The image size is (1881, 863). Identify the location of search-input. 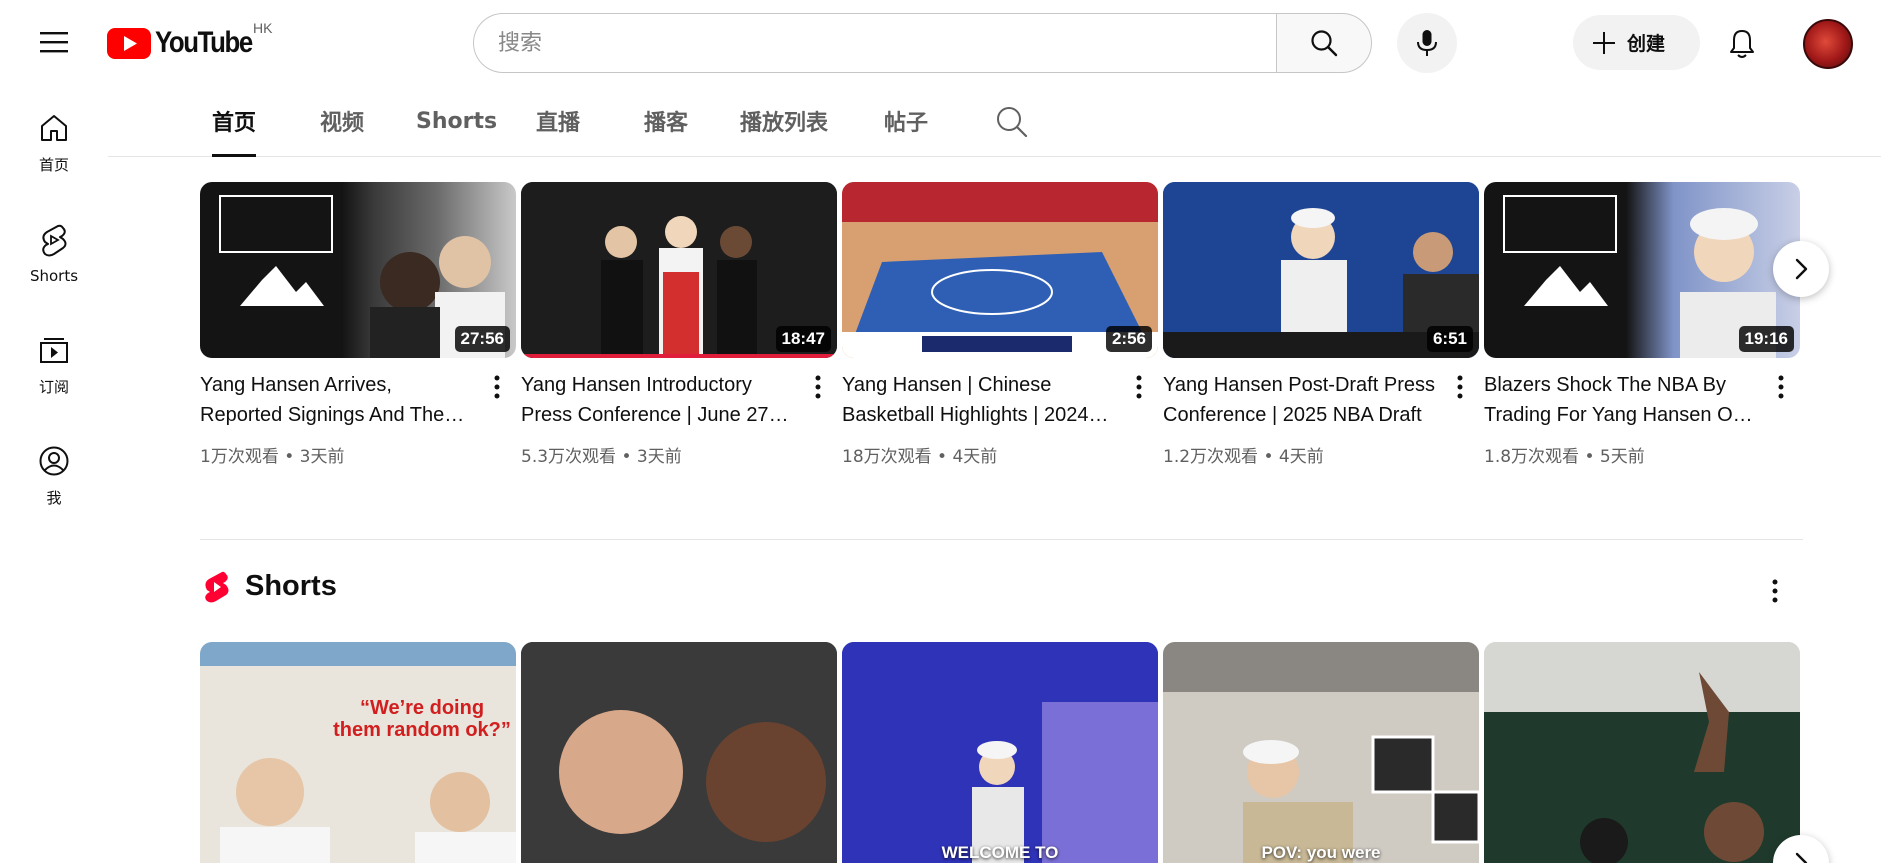
(887, 43).